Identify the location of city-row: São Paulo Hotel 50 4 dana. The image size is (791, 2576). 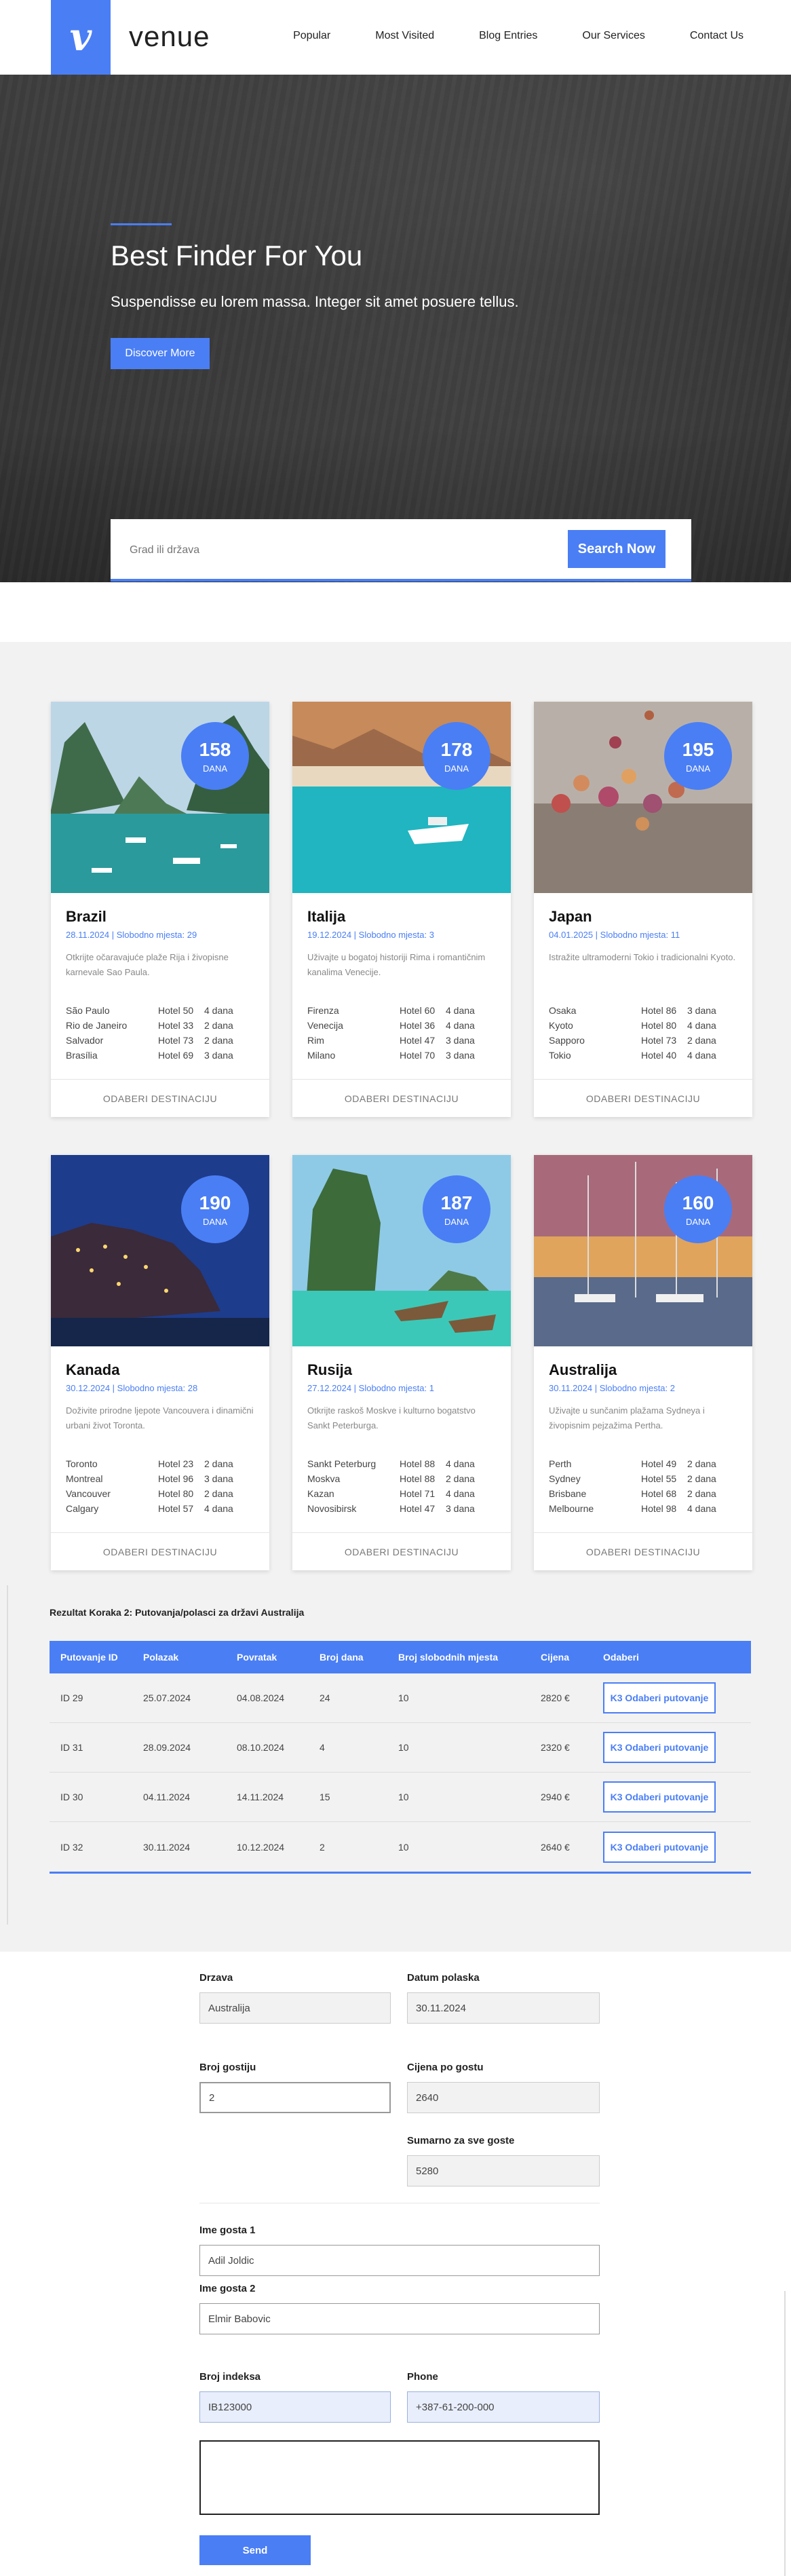
(149, 1010).